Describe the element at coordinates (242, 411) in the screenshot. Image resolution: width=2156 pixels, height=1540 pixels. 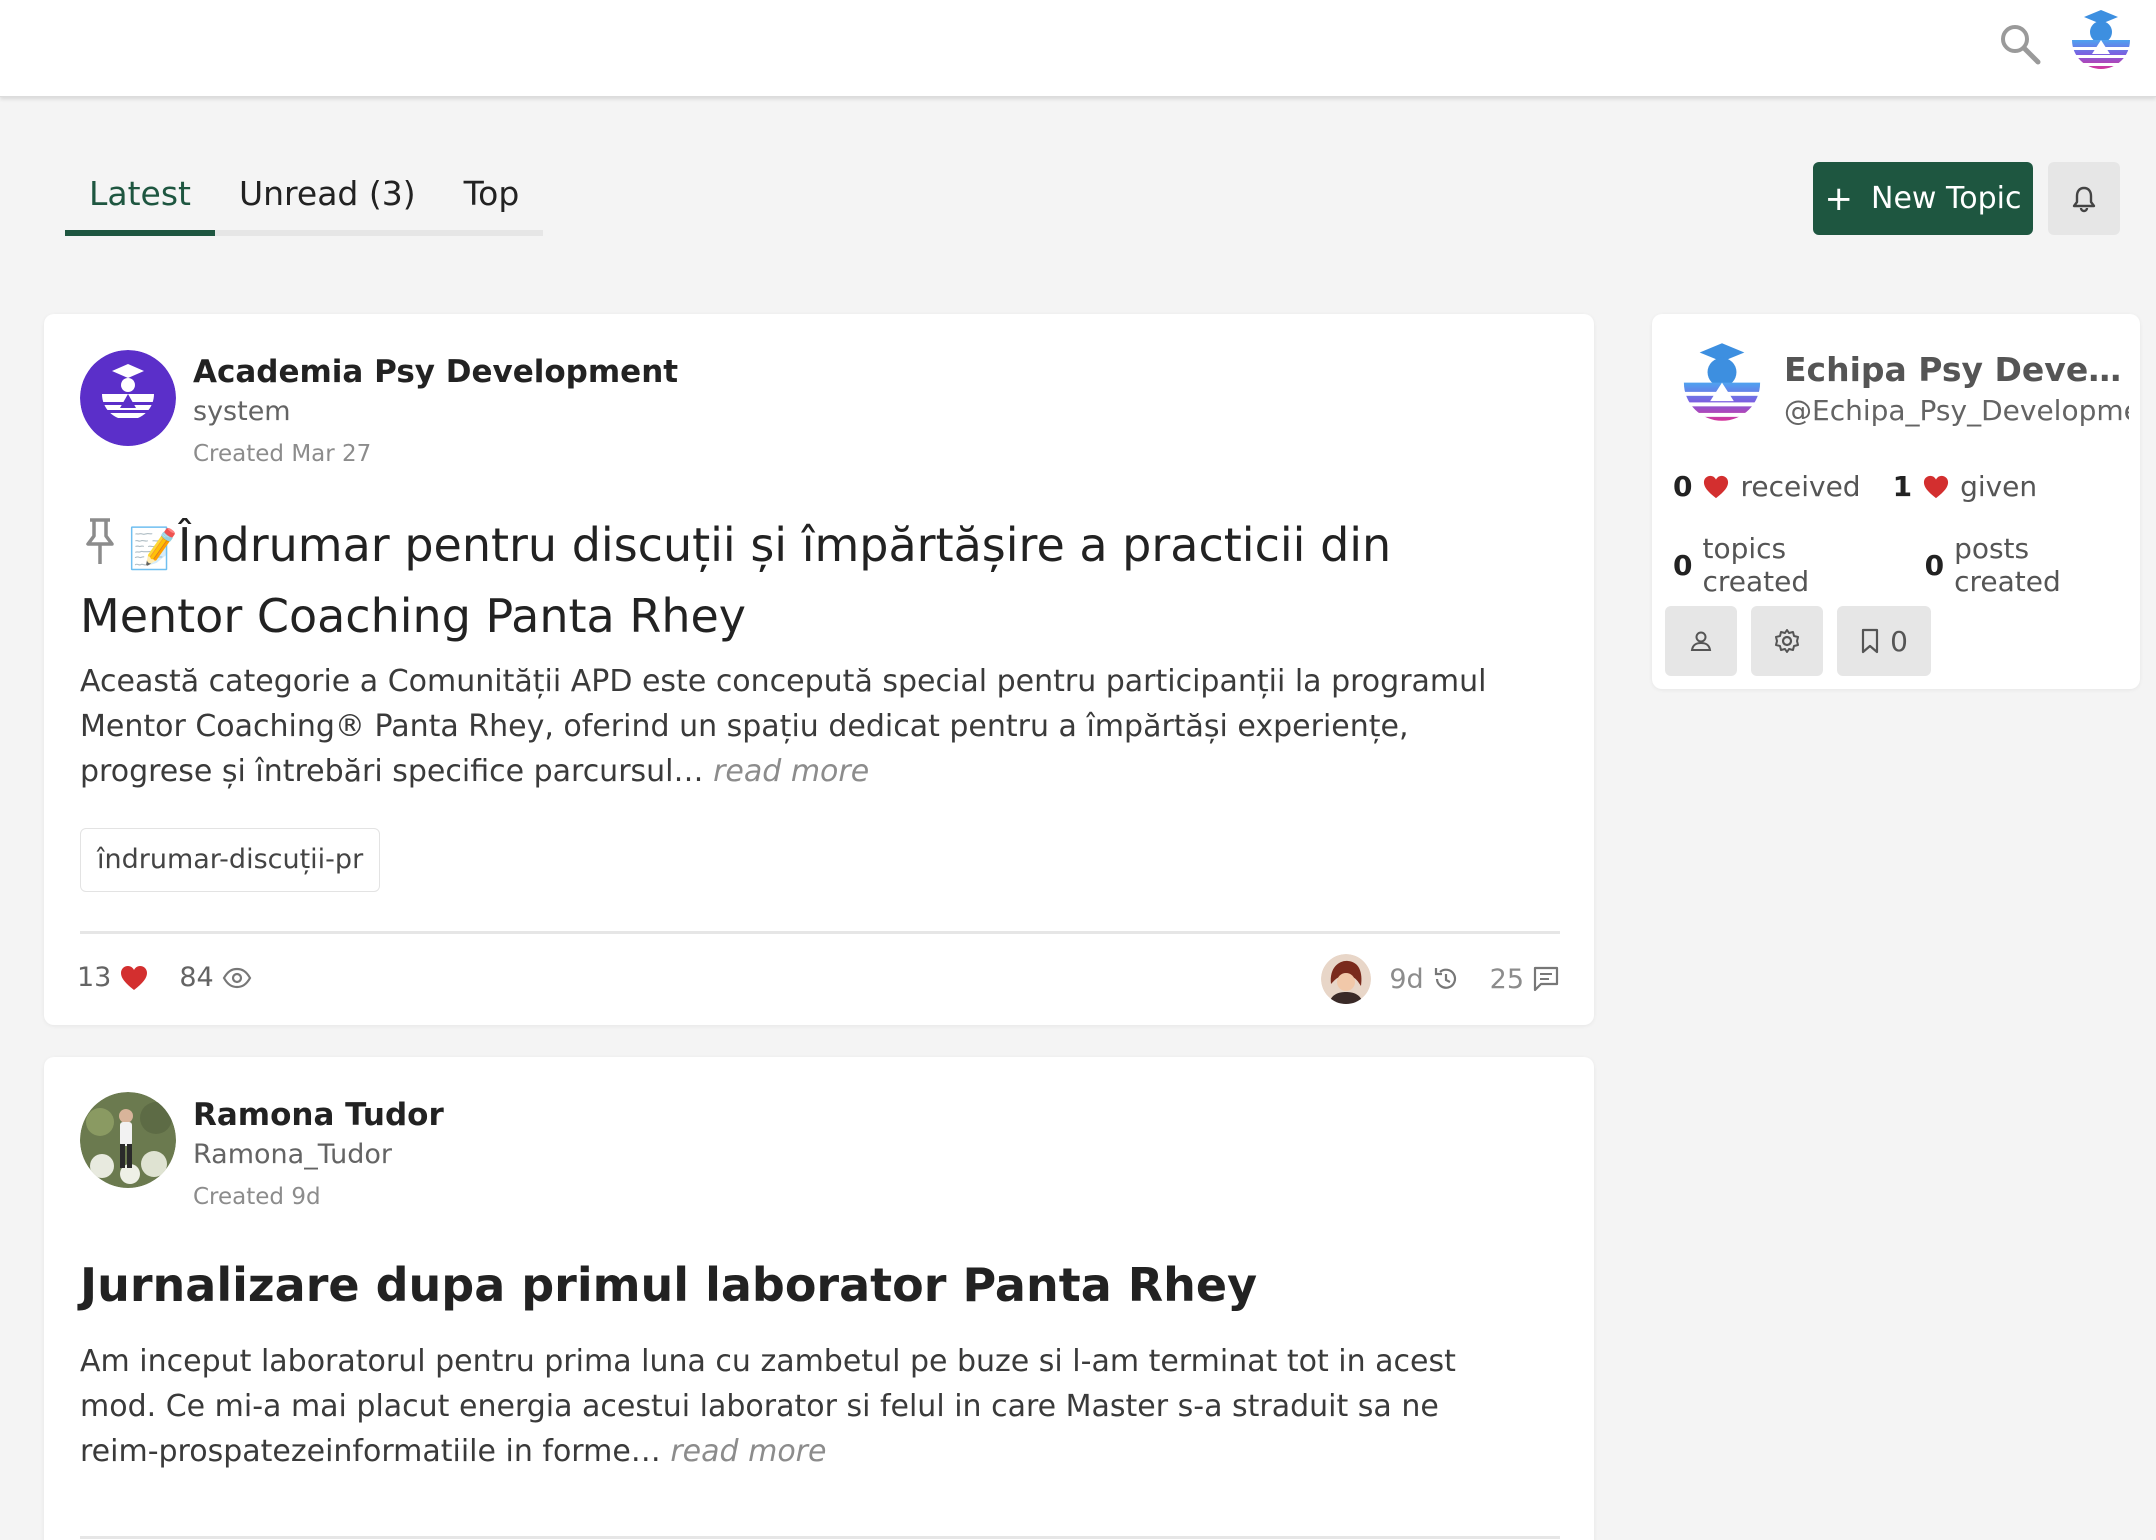
I see `author-username: system` at that location.